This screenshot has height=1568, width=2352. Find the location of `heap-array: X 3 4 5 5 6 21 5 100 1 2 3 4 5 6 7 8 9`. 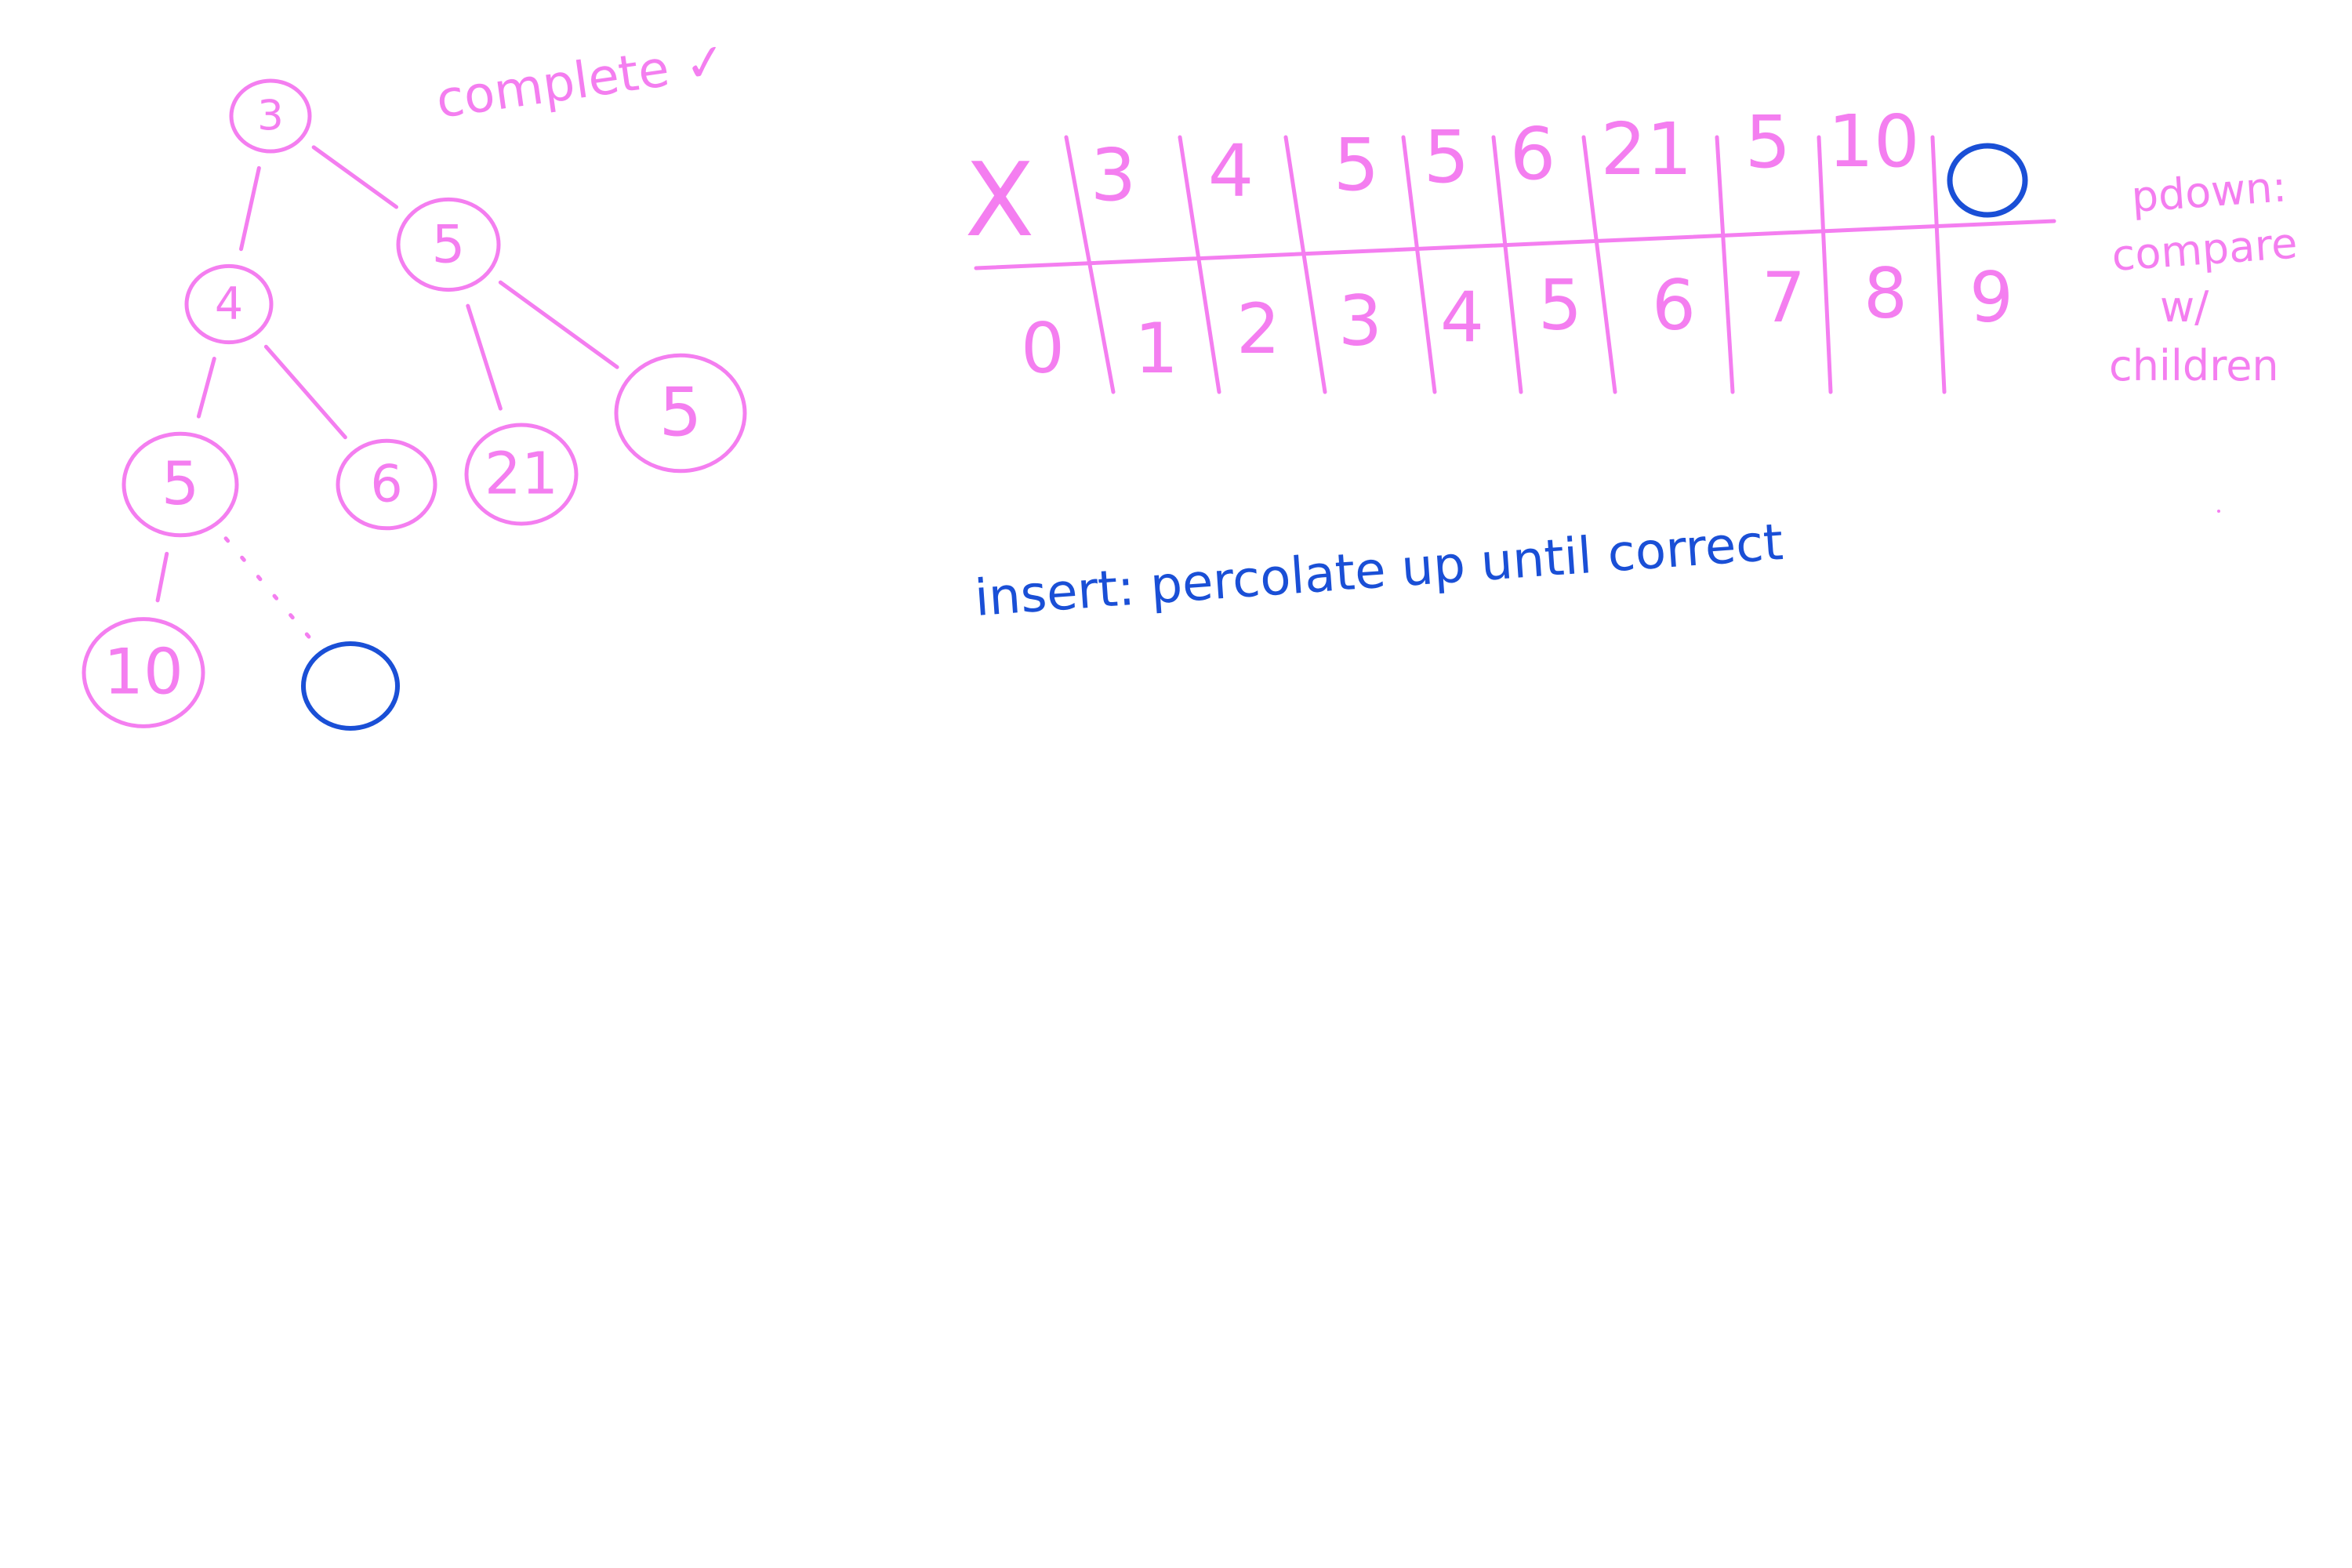

heap-array: X 3 4 5 5 6 21 5 100 1 2 3 4 5 6 7 8 9 is located at coordinates (1510, 247).